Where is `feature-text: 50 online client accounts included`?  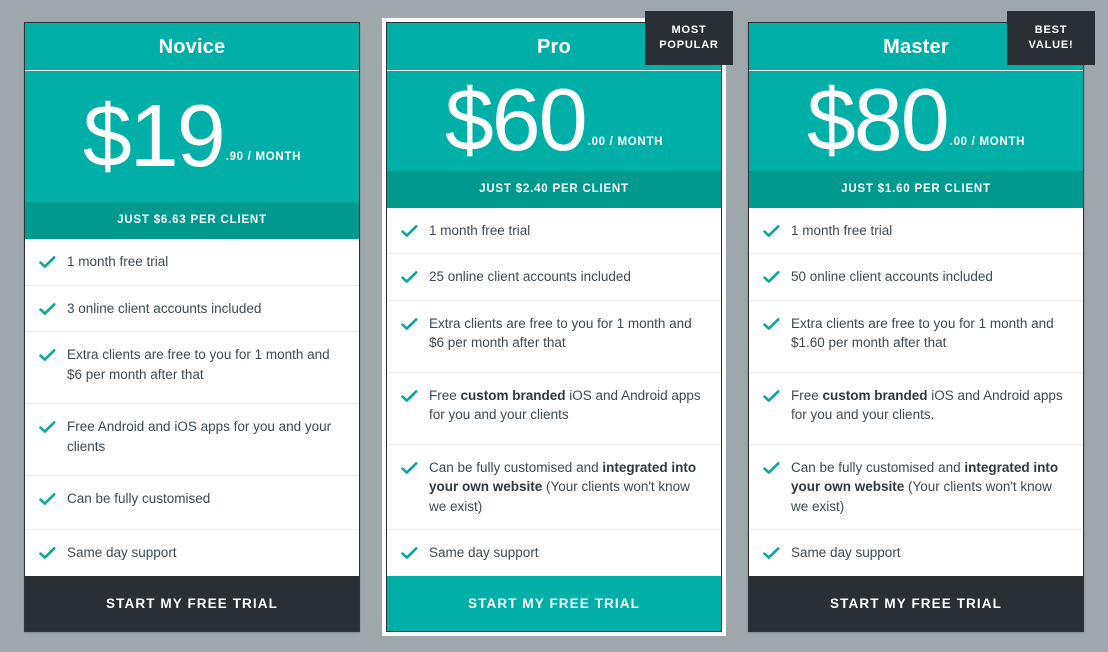 feature-text: 50 online client accounts included is located at coordinates (892, 277).